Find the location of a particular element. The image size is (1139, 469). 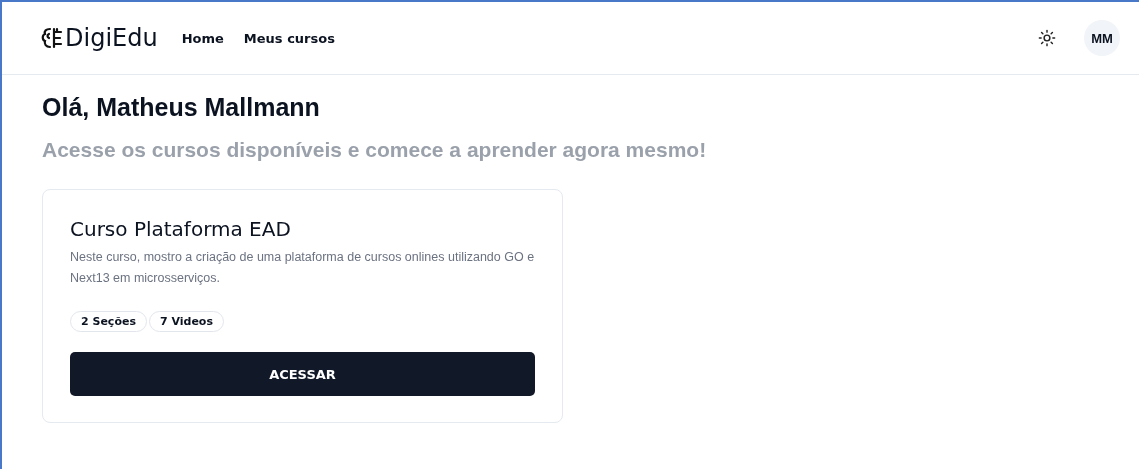

course-title: Curso Plataforma EAD is located at coordinates (181, 229).